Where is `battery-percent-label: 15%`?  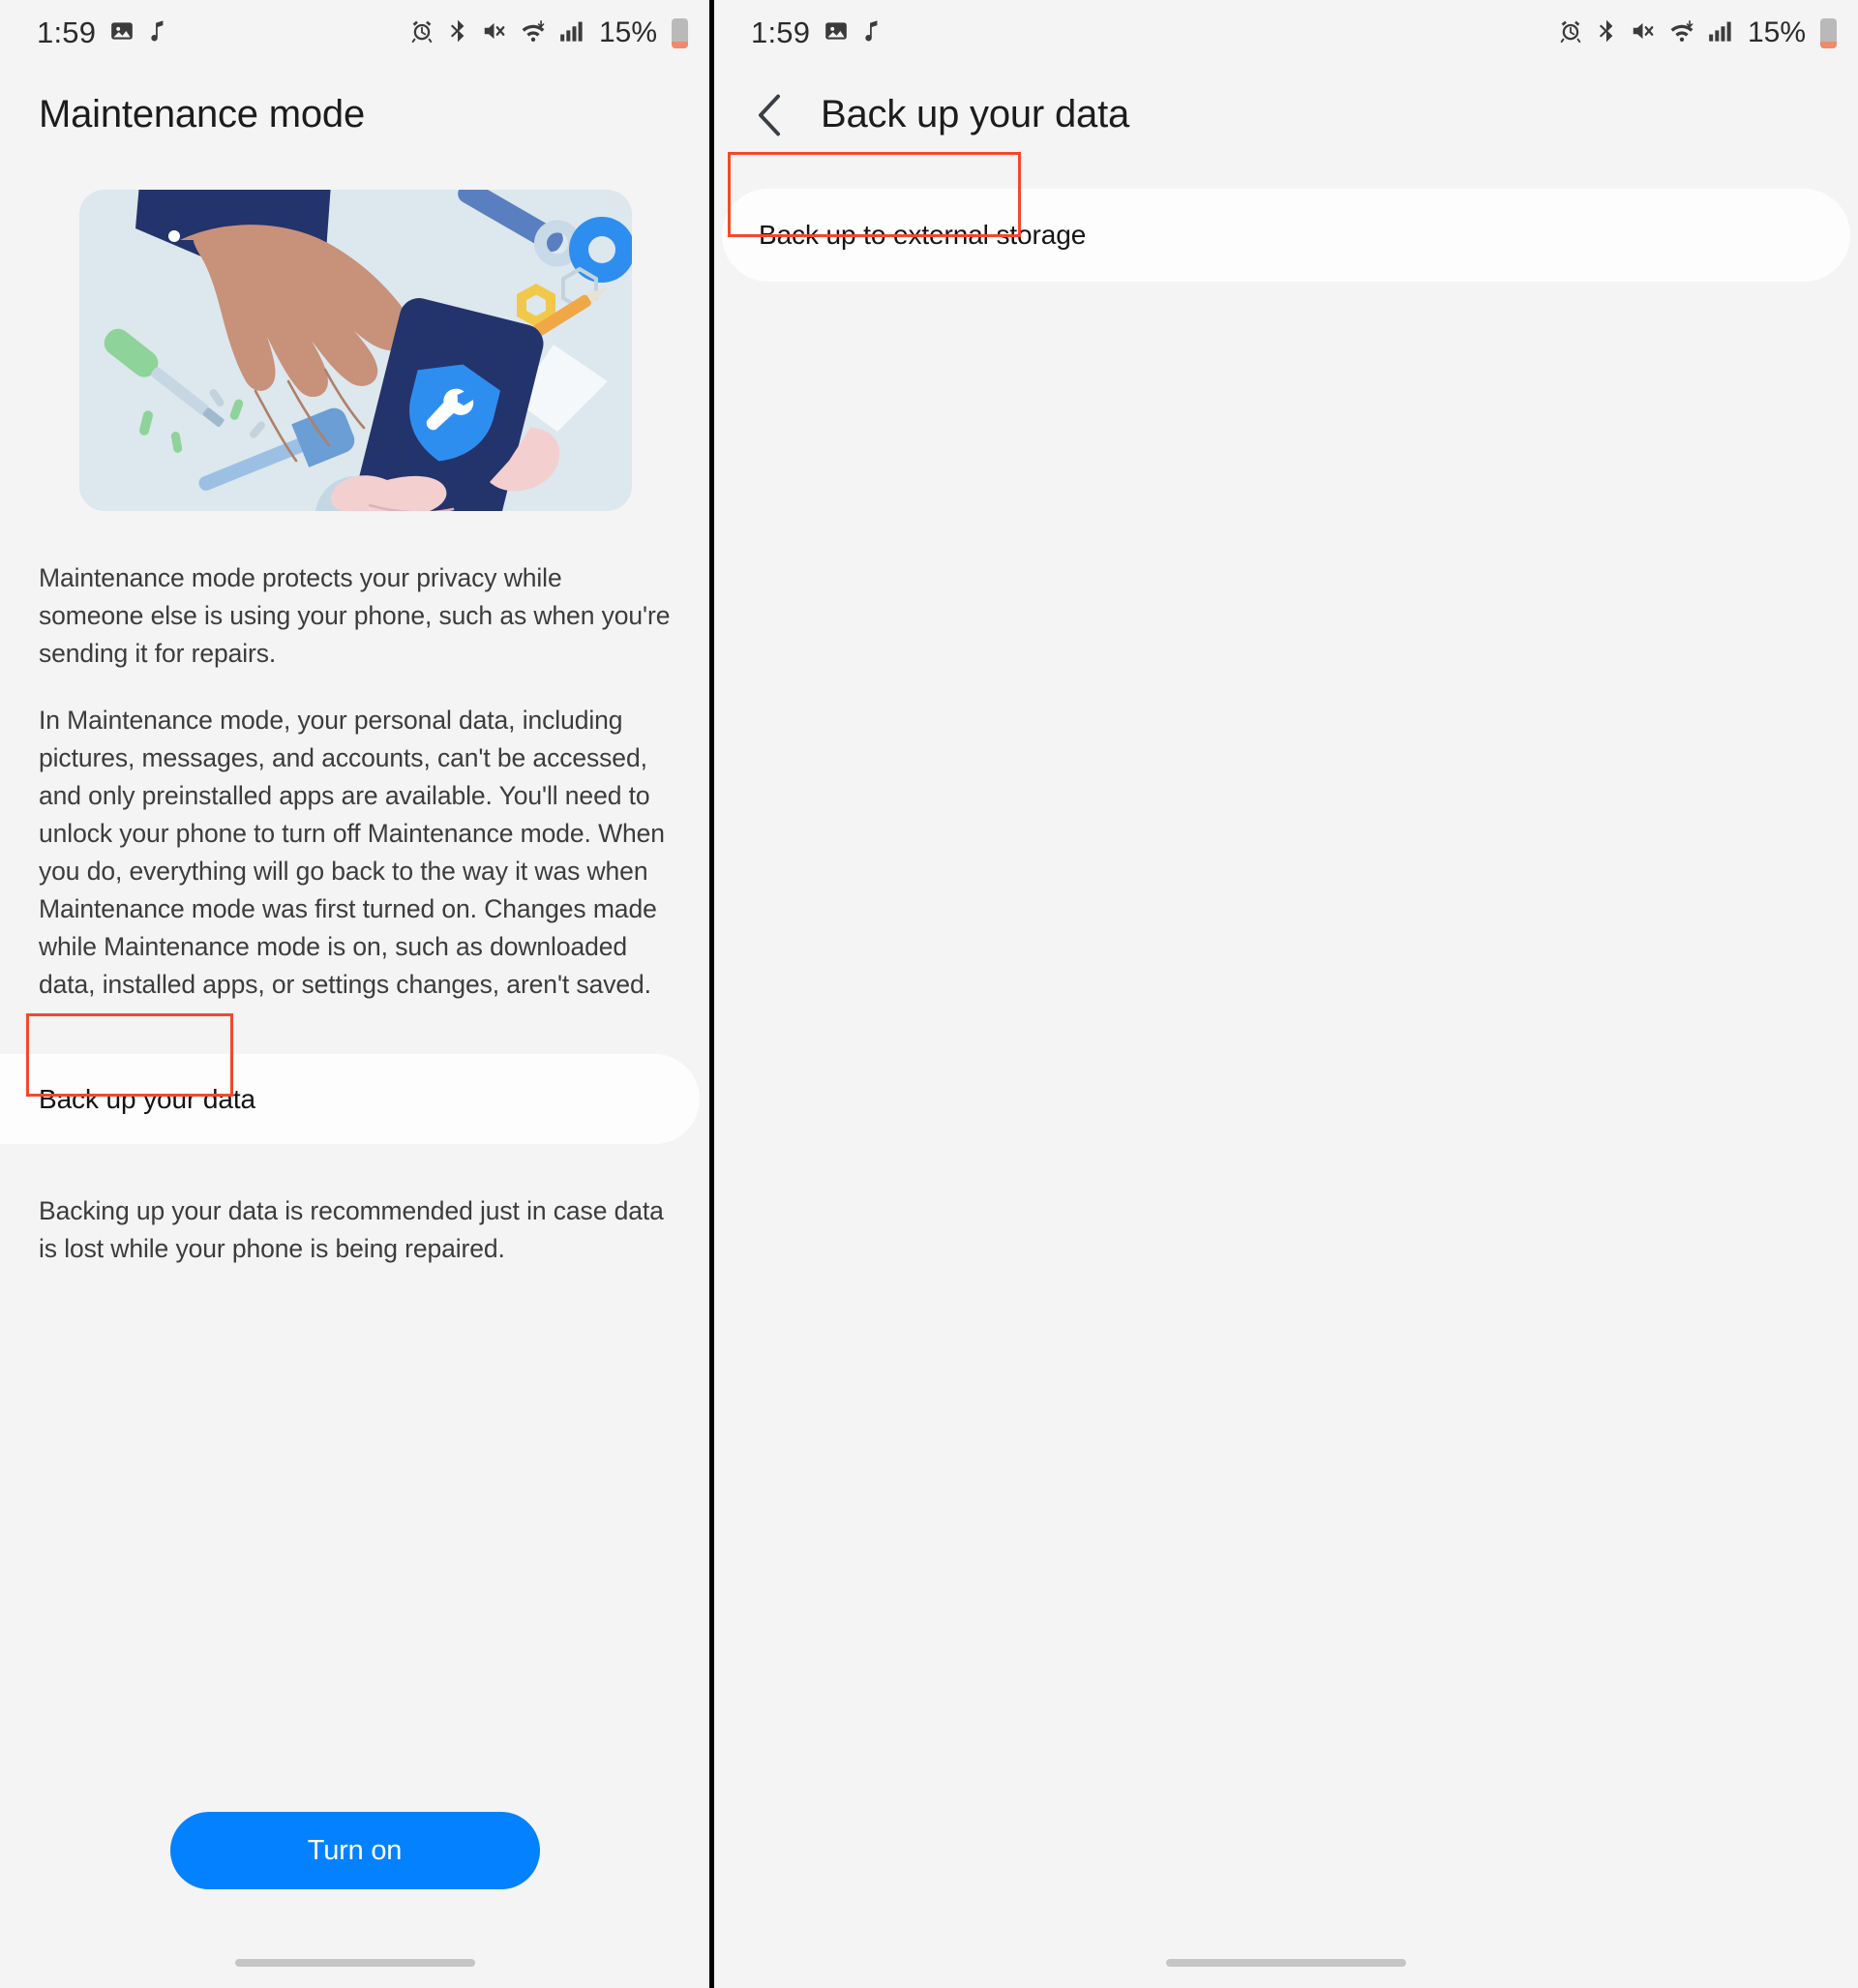 battery-percent-label: 15% is located at coordinates (627, 32).